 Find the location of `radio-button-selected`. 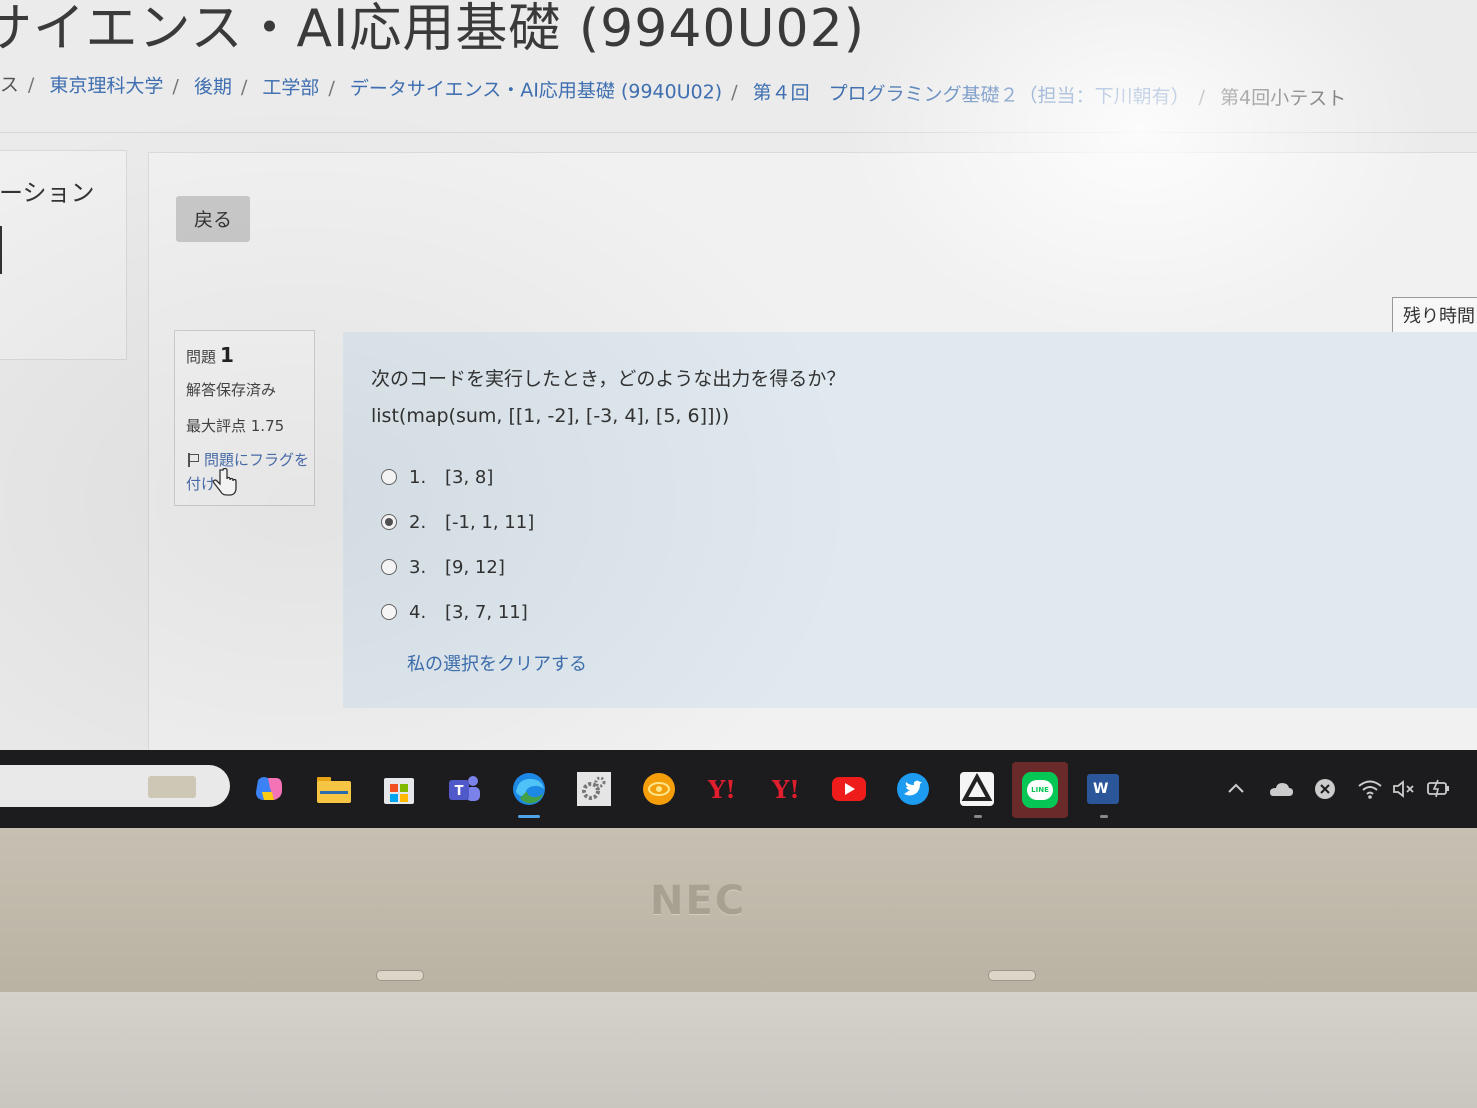

radio-button-selected is located at coordinates (389, 522).